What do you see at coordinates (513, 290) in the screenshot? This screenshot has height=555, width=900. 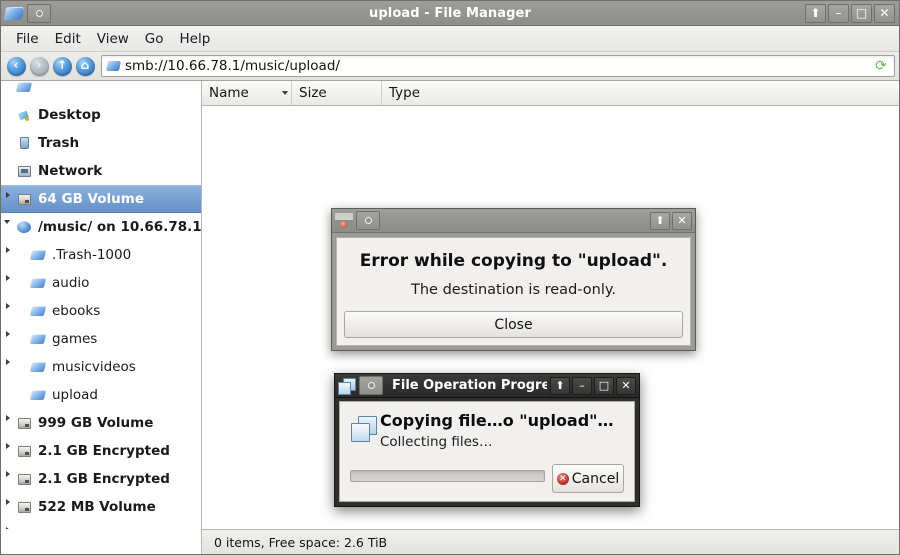 I see `error-secondary-text: The destination is read-only.` at bounding box center [513, 290].